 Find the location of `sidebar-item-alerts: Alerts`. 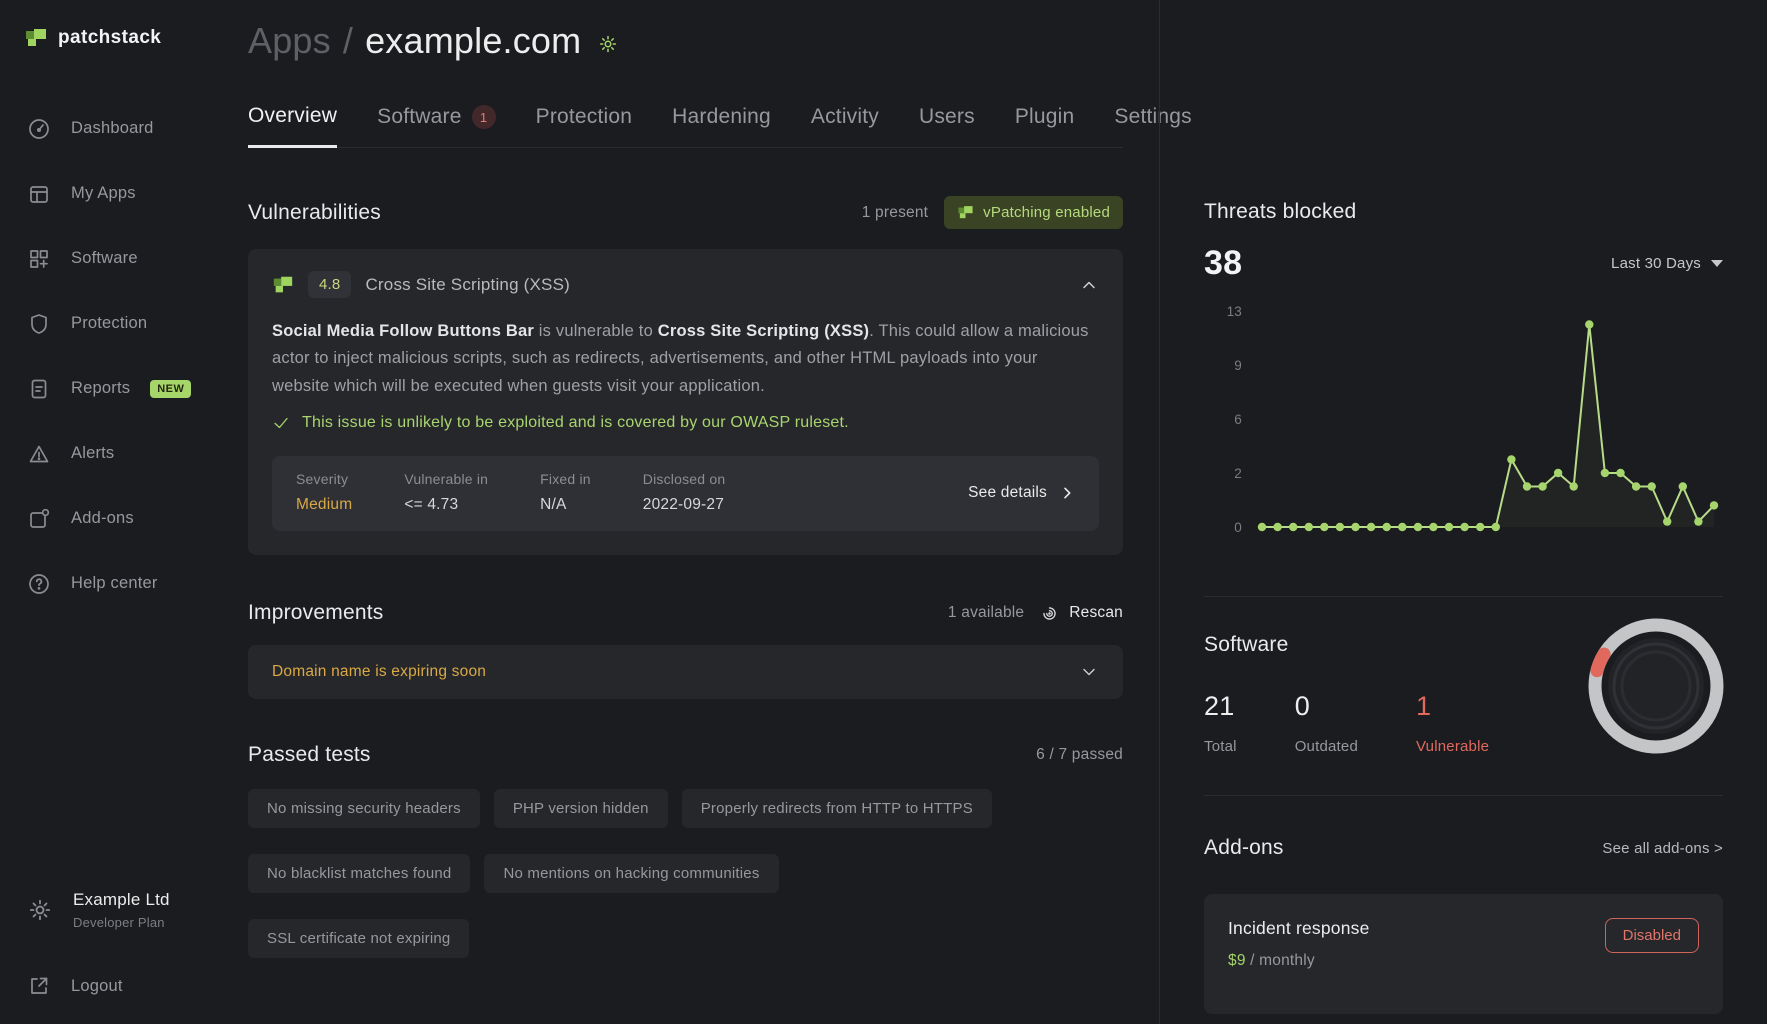

sidebar-item-alerts: Alerts is located at coordinates (110, 453).